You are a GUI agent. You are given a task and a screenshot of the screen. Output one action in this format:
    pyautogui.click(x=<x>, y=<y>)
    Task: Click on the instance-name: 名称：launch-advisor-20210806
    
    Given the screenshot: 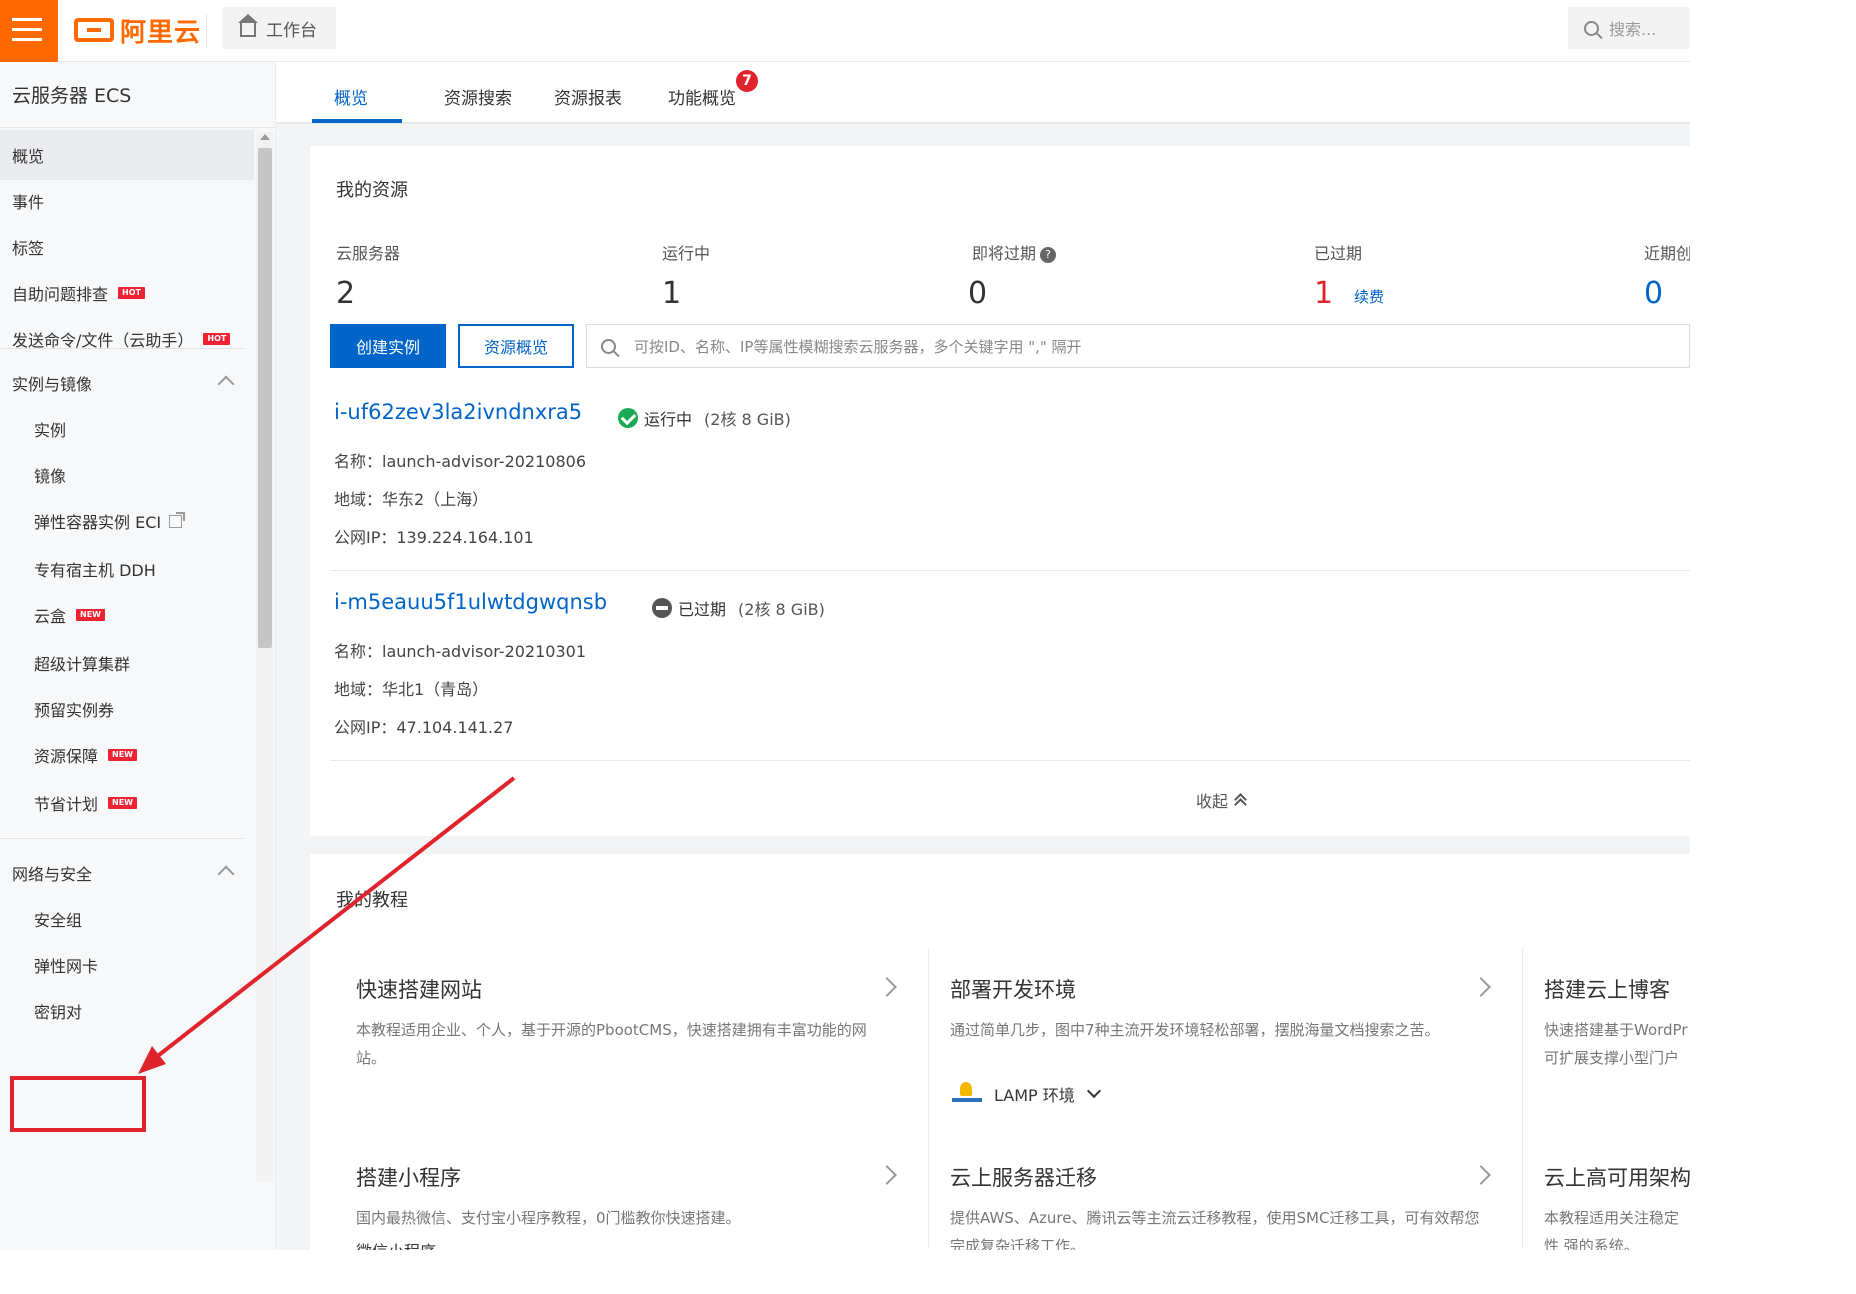 What is the action you would take?
    pyautogui.click(x=460, y=461)
    